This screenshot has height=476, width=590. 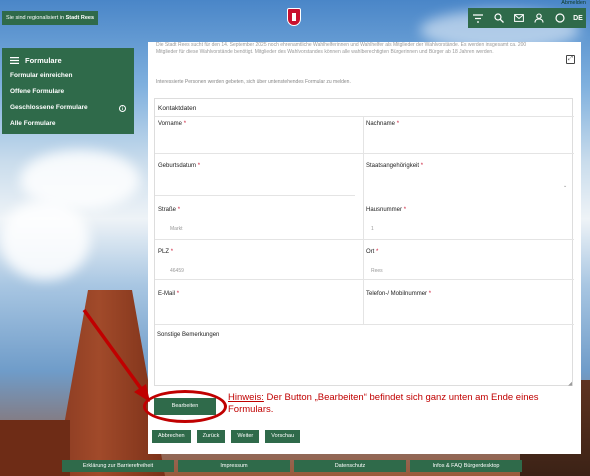 What do you see at coordinates (386, 210) in the screenshot?
I see `hausnummer-label: Hausnummer *` at bounding box center [386, 210].